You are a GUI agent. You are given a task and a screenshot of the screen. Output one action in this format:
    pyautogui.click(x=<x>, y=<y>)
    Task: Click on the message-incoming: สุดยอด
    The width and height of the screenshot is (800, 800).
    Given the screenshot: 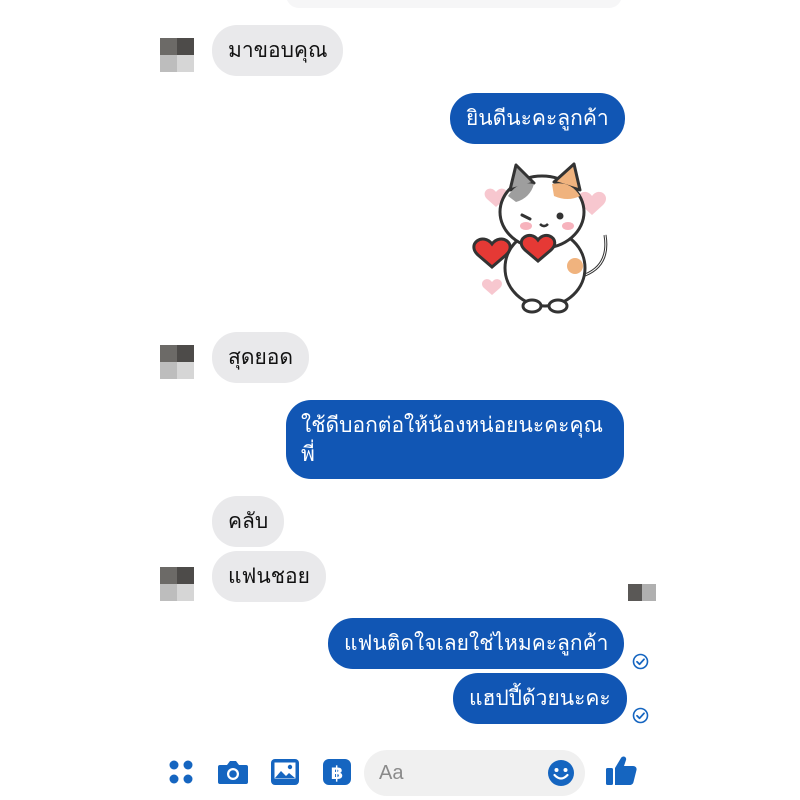 What is the action you would take?
    pyautogui.click(x=261, y=357)
    